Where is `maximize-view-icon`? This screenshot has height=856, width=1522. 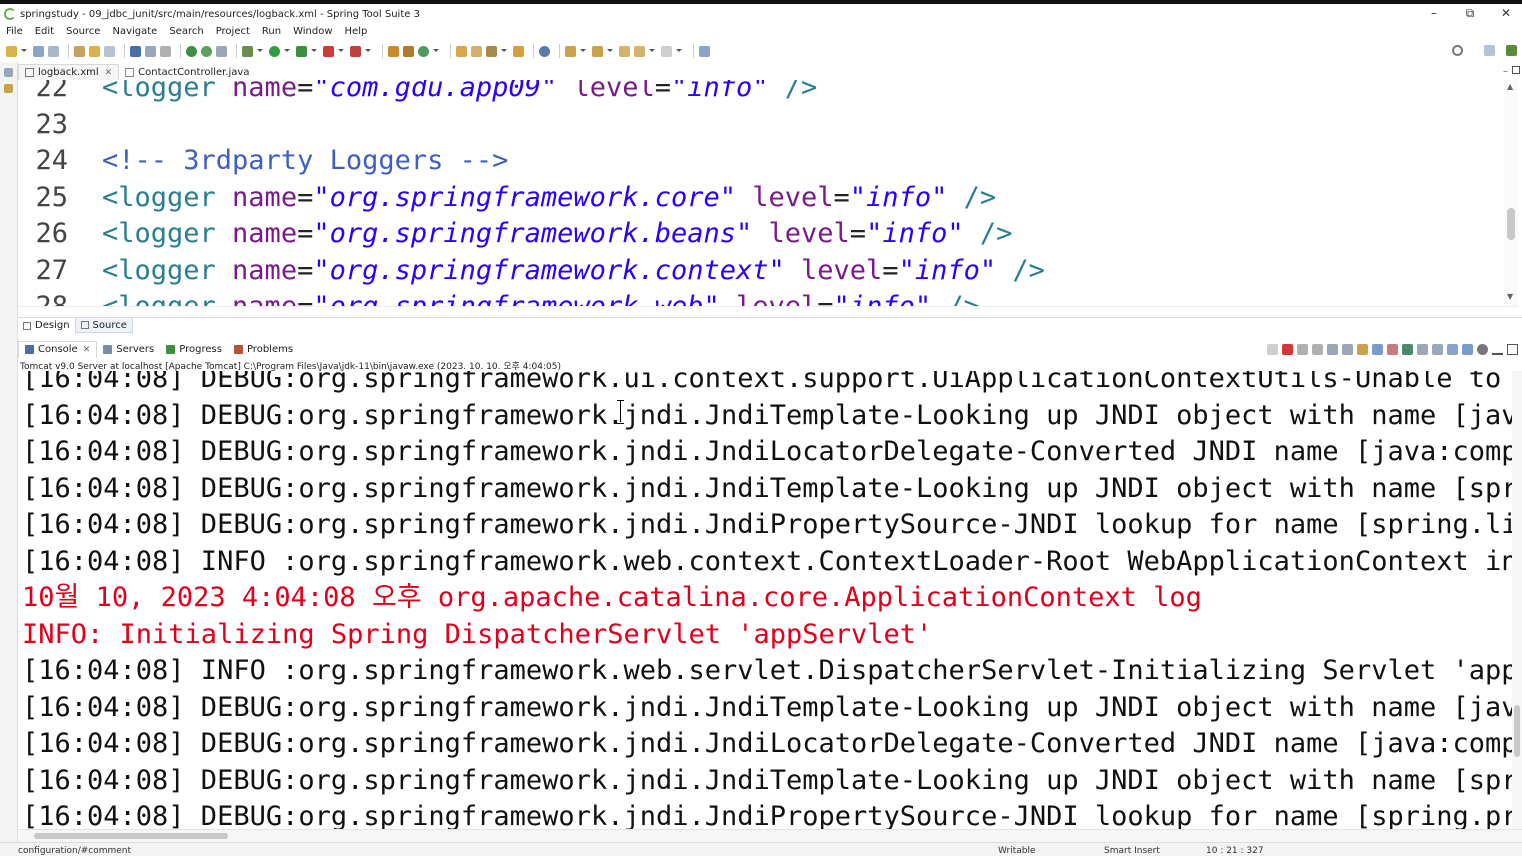 maximize-view-icon is located at coordinates (1512, 349).